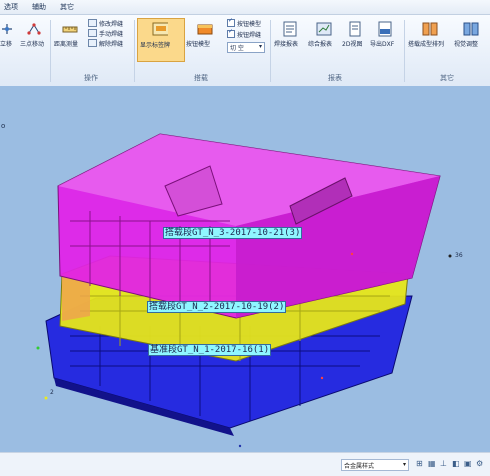 Image resolution: width=490 pixels, height=476 pixels. Describe the element at coordinates (444, 464) in the screenshot. I see `ortho-icon: ⊥` at that location.